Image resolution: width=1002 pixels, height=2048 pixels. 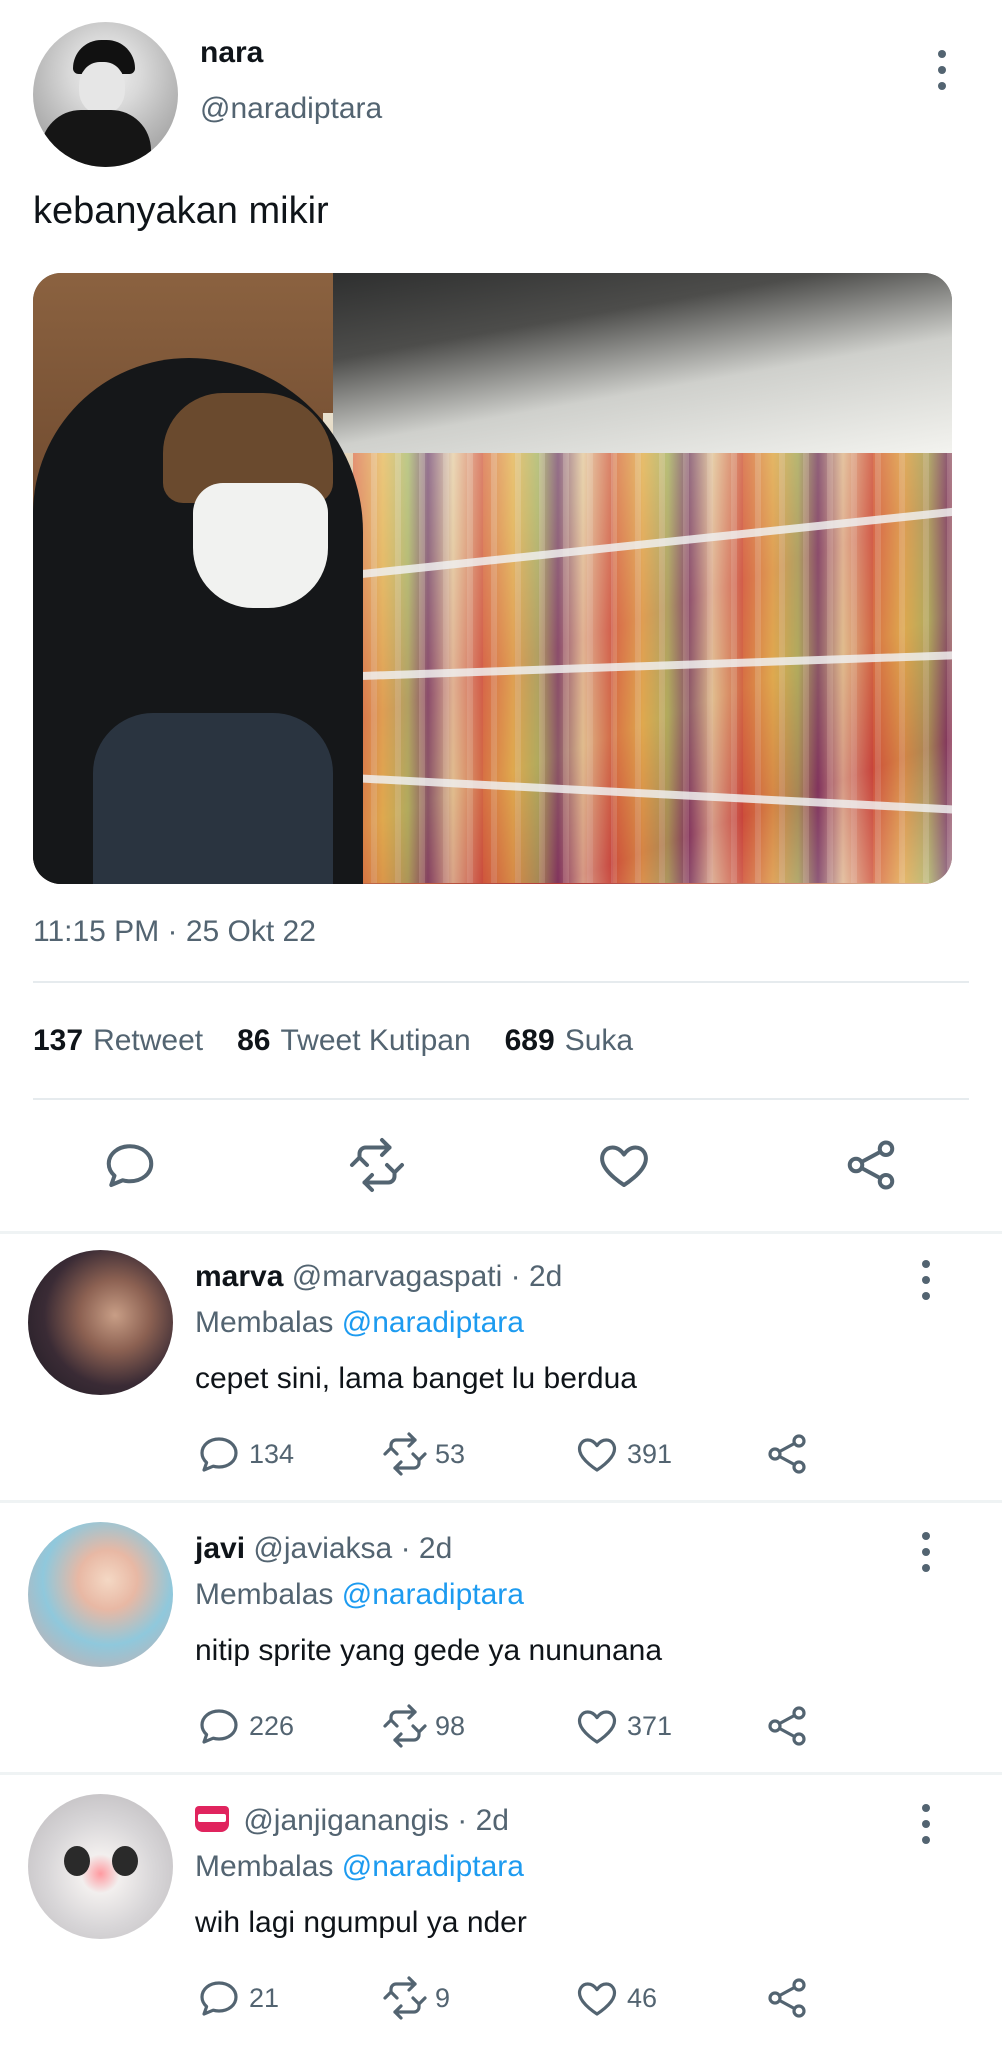 I want to click on reply-text: nitip sprite yang gede ya nununana, so click(x=429, y=1650).